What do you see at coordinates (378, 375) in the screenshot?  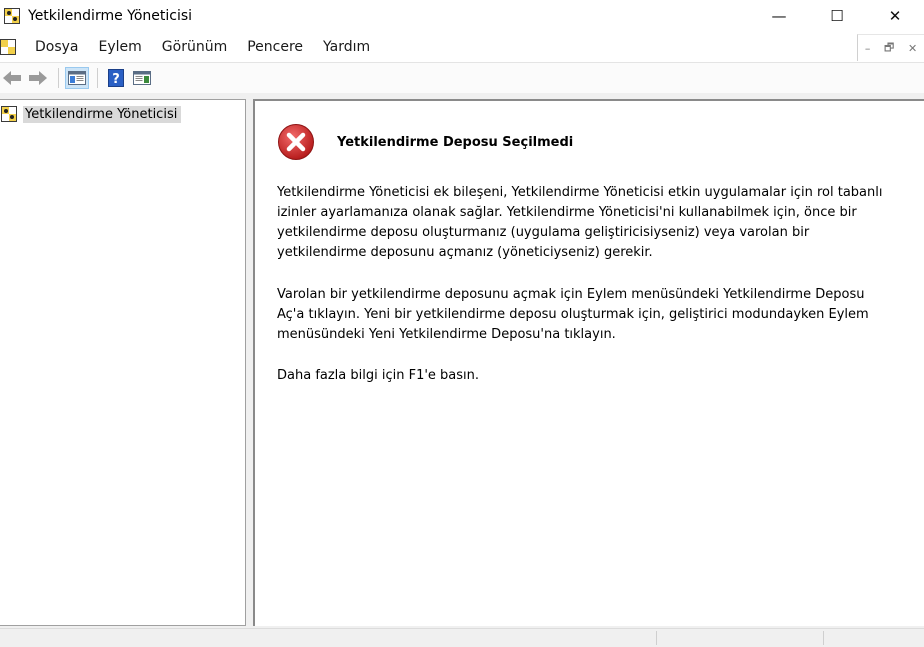 I see `help-hint-paragraph: Daha fazla bilgi için F1'e basın.` at bounding box center [378, 375].